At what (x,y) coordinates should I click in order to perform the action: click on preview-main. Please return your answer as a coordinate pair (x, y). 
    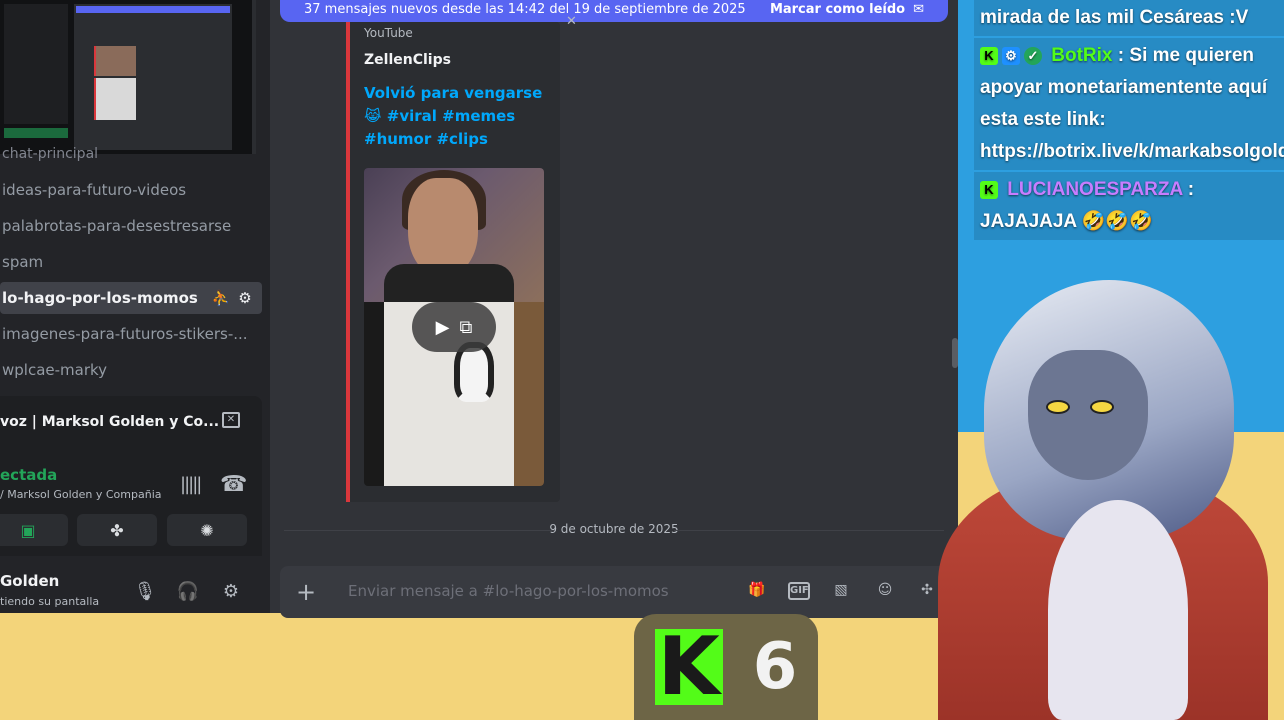
    Looking at the image, I should click on (153, 77).